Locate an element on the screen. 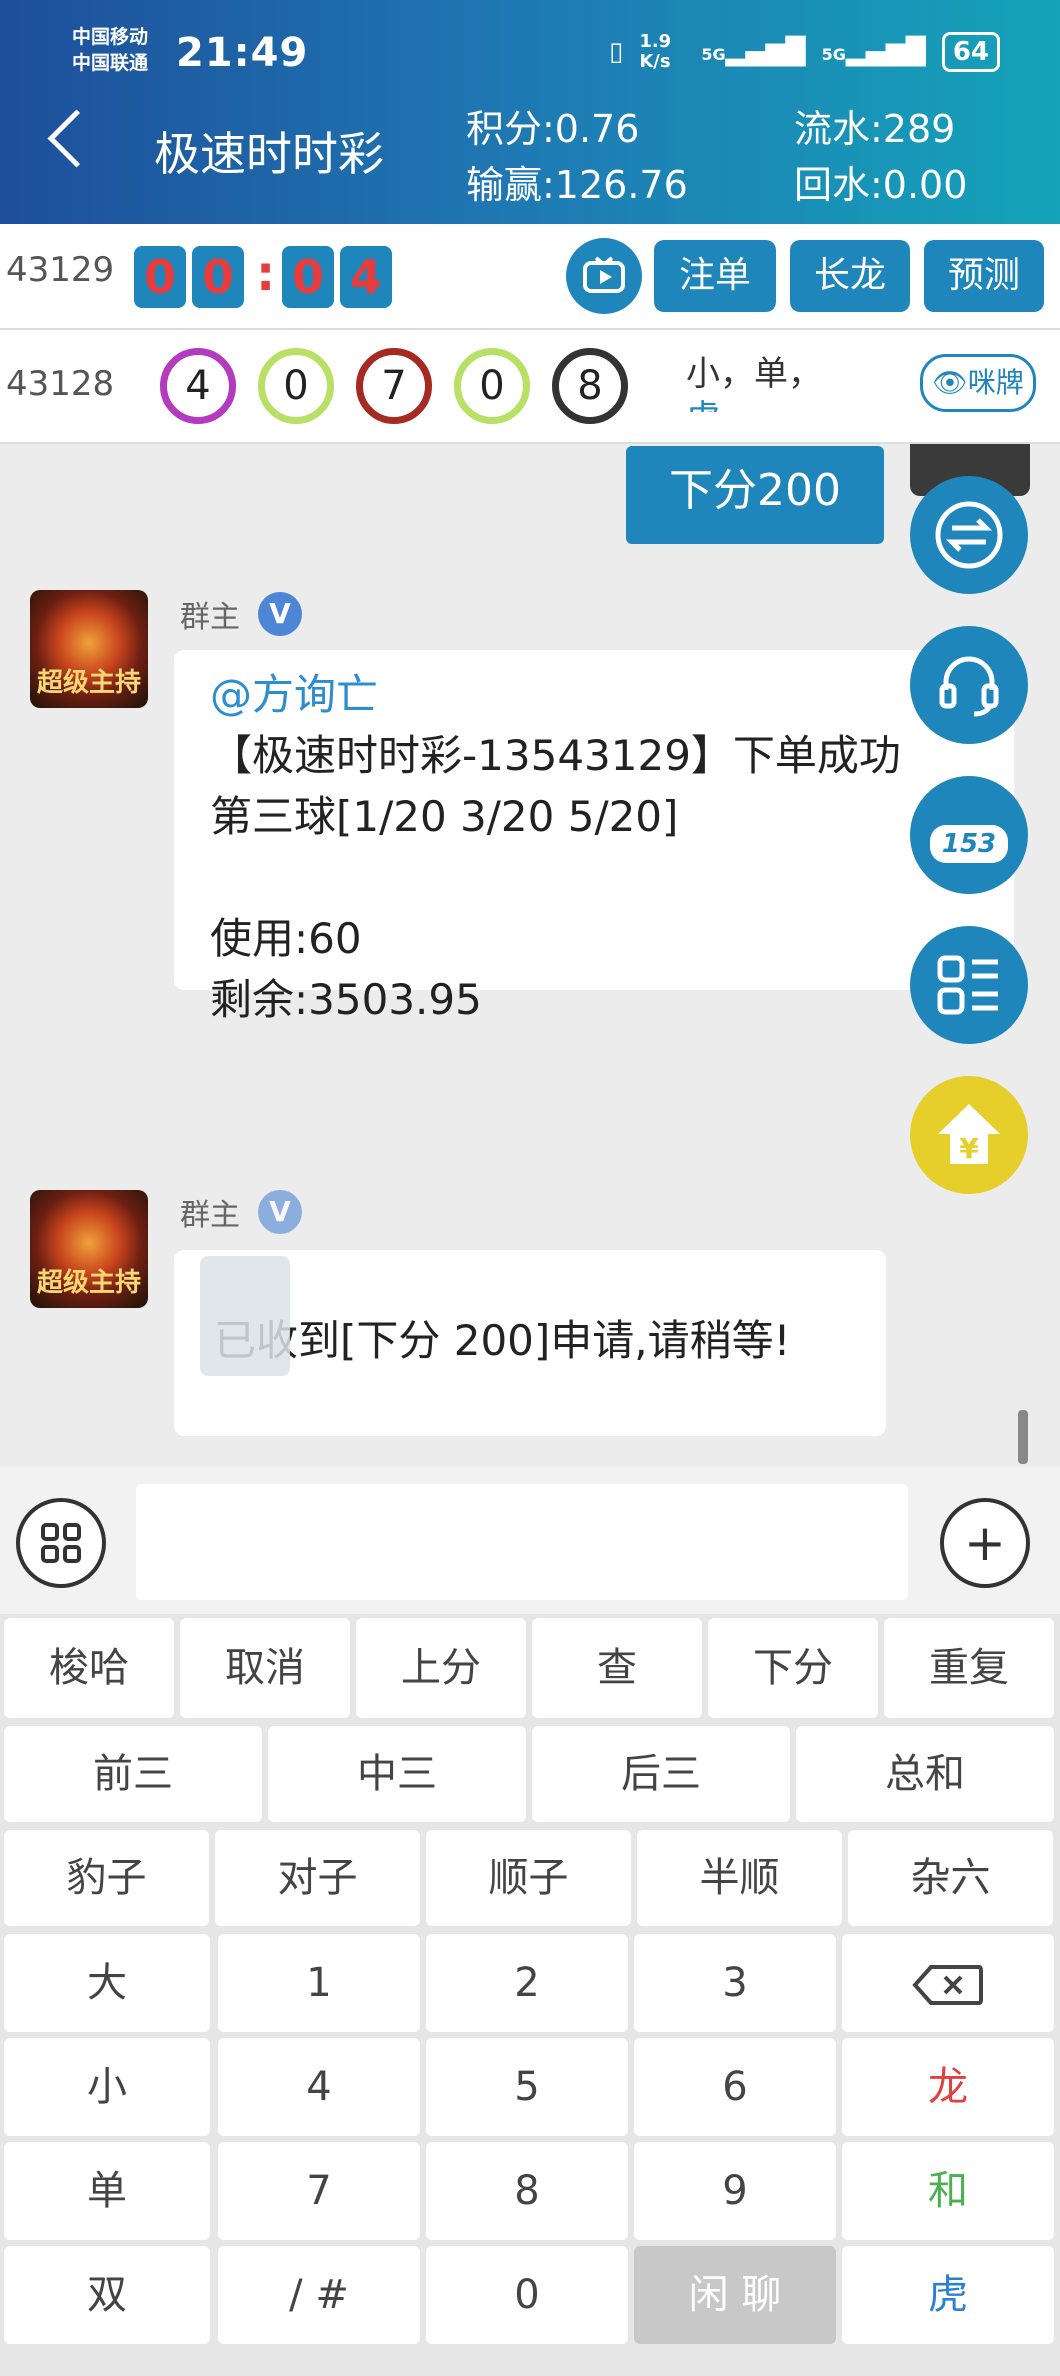 The image size is (1060, 2376). key-digit: / # is located at coordinates (319, 2295).